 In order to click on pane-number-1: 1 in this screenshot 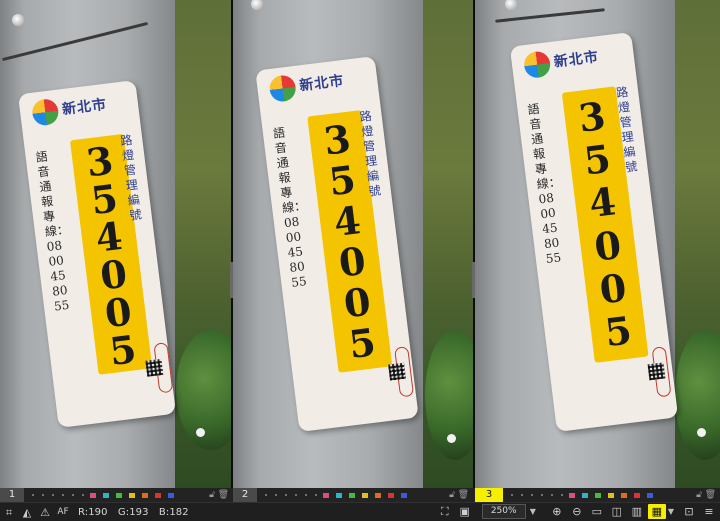, I will do `click(12, 495)`.